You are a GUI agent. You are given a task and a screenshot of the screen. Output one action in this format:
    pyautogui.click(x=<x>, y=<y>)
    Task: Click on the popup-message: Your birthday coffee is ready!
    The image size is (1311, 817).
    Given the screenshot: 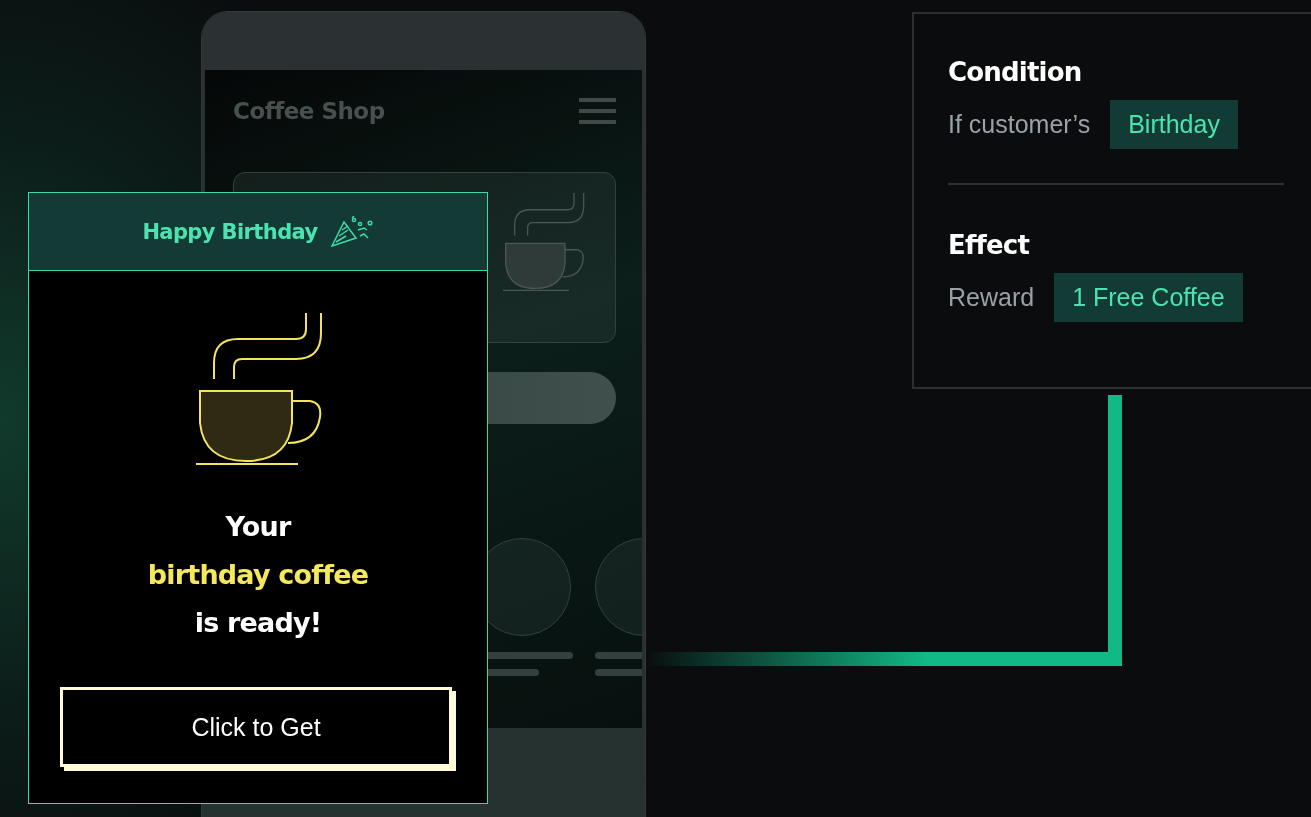 What is the action you would take?
    pyautogui.click(x=258, y=575)
    